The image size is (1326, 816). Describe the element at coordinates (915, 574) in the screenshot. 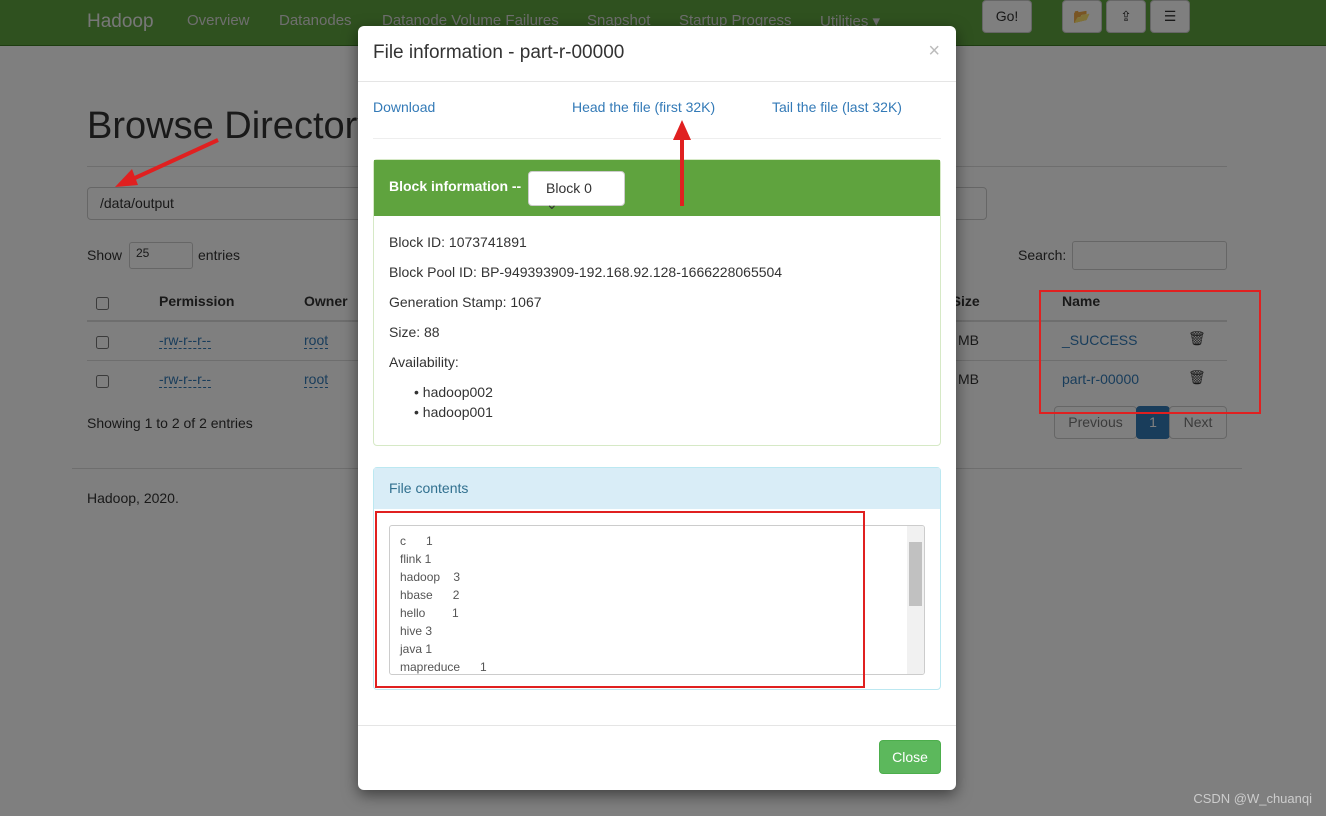

I see `scrollbar-thumb` at that location.